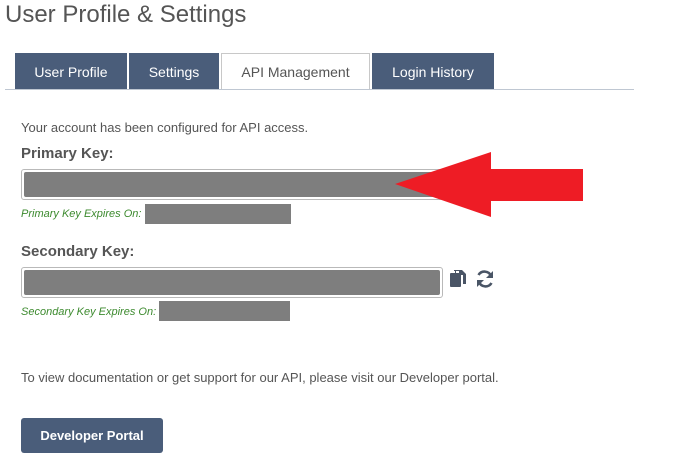  Describe the element at coordinates (71, 71) in the screenshot. I see `tab-user-profile: User Profile` at that location.